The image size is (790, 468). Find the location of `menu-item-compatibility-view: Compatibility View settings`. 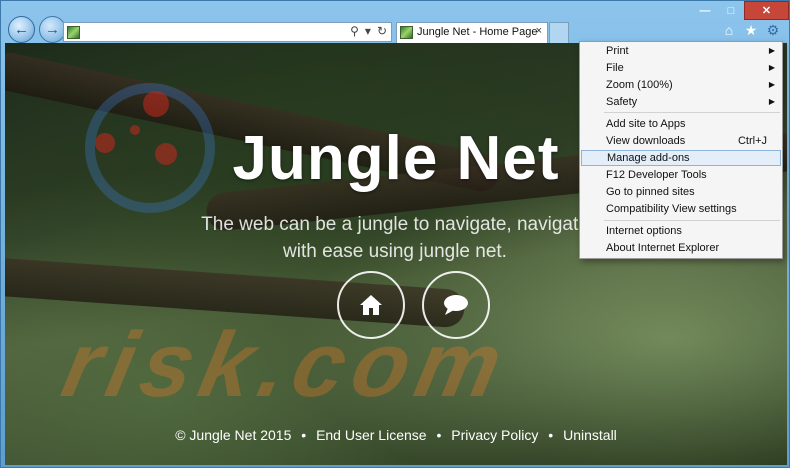

menu-item-compatibility-view: Compatibility View settings is located at coordinates (681, 209).